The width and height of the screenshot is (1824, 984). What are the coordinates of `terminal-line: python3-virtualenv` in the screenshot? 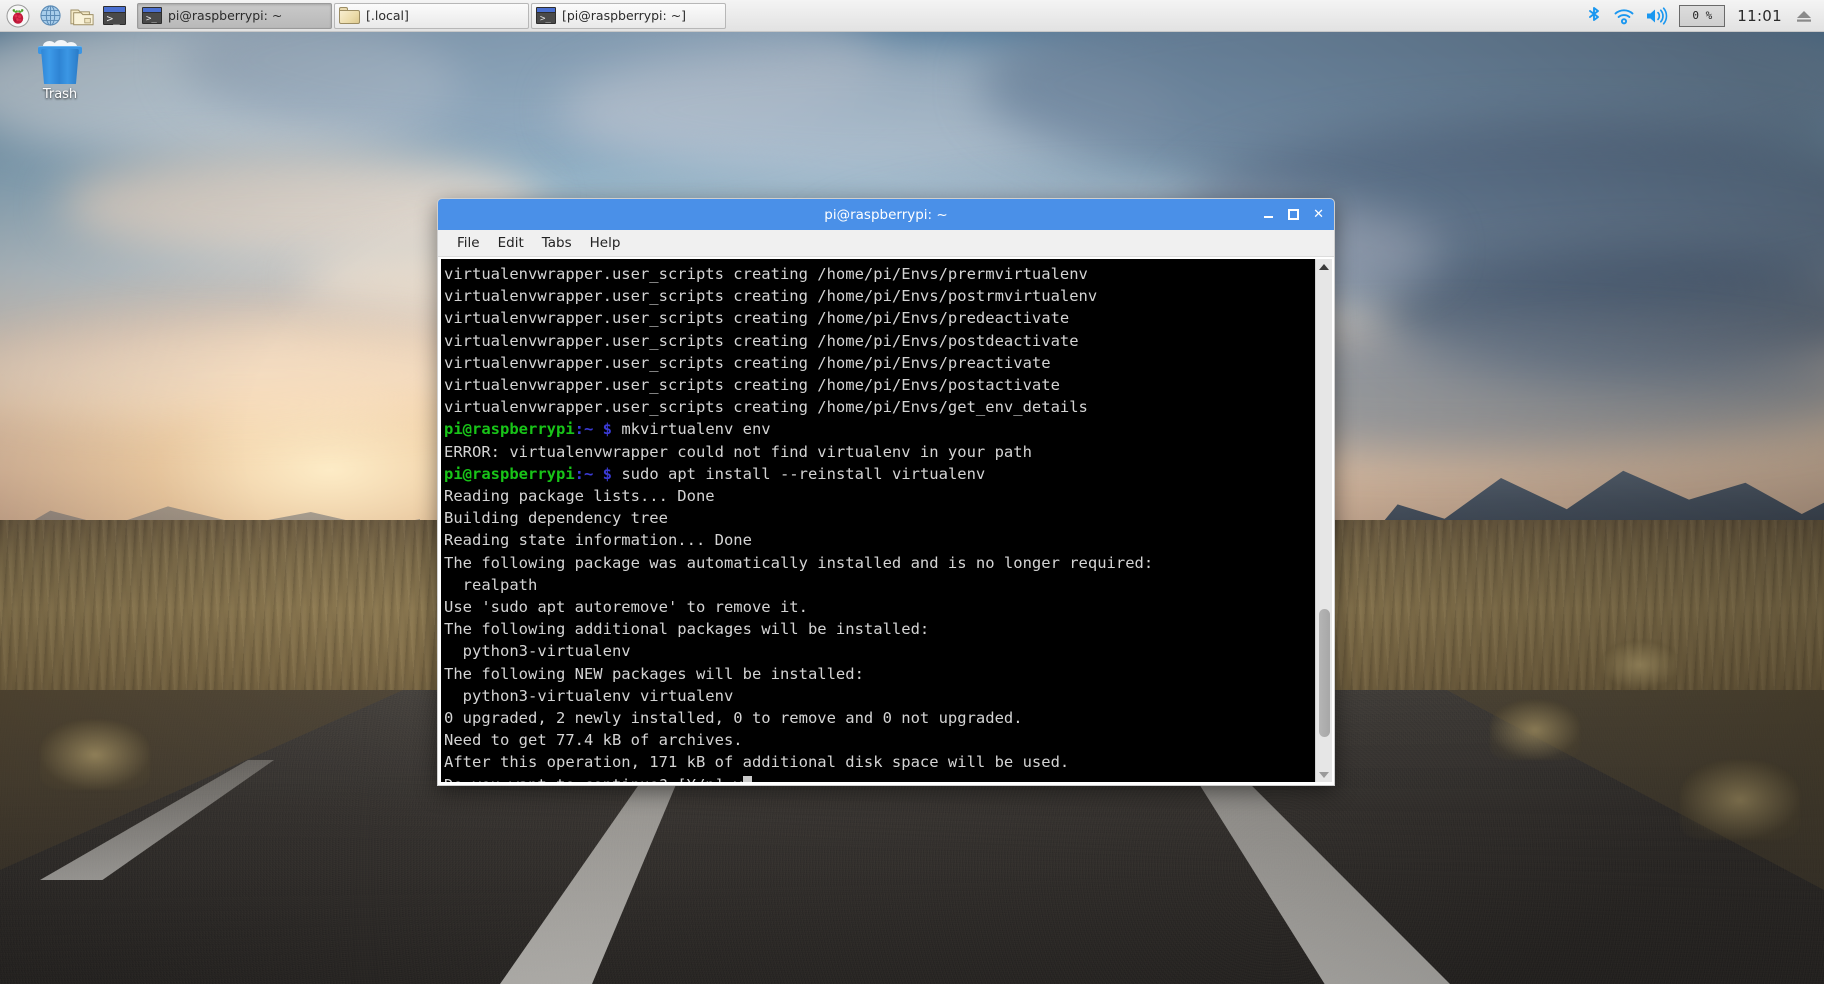 It's located at (879, 651).